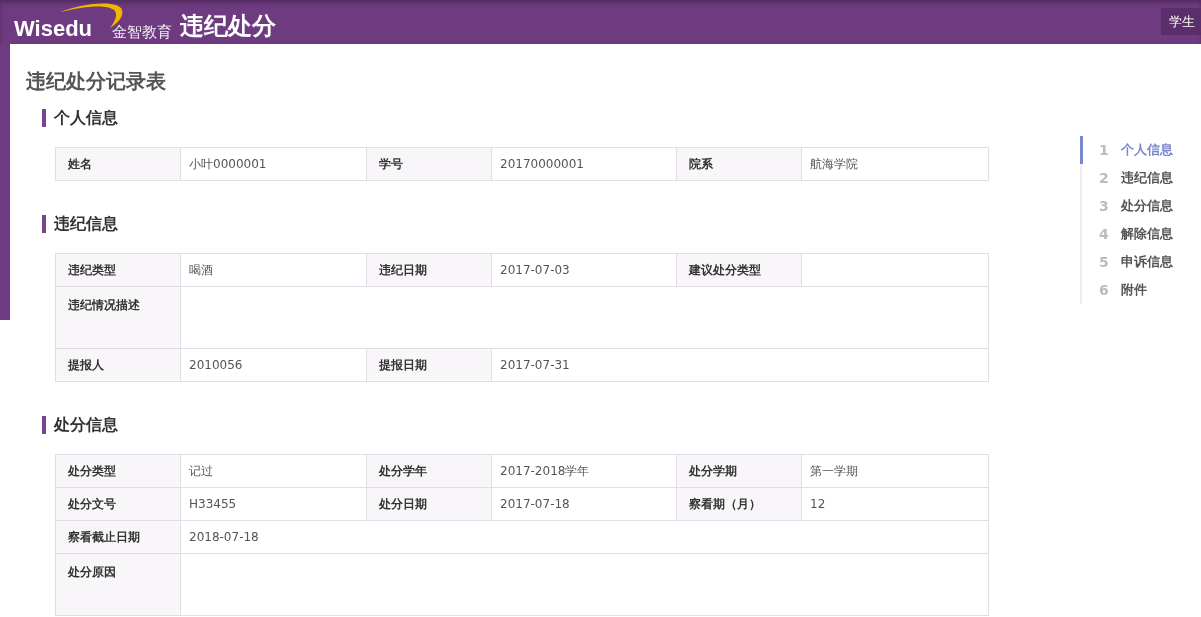 The width and height of the screenshot is (1201, 617). I want to click on value-cell: 第一学期, so click(895, 471).